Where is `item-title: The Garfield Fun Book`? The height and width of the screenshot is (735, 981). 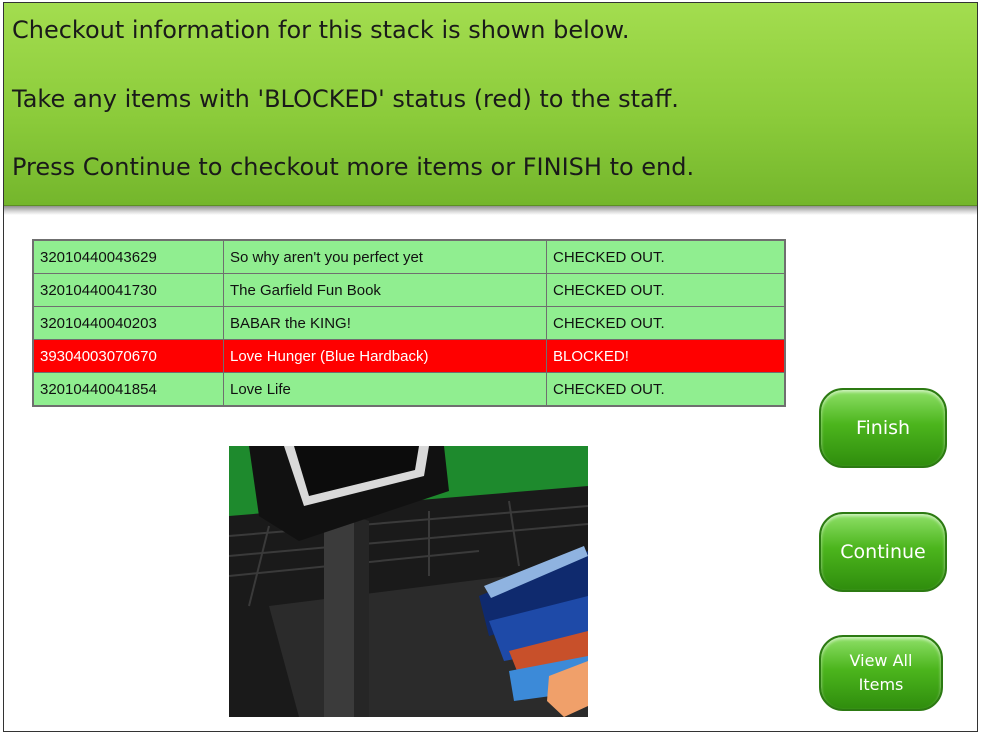 item-title: The Garfield Fun Book is located at coordinates (385, 290).